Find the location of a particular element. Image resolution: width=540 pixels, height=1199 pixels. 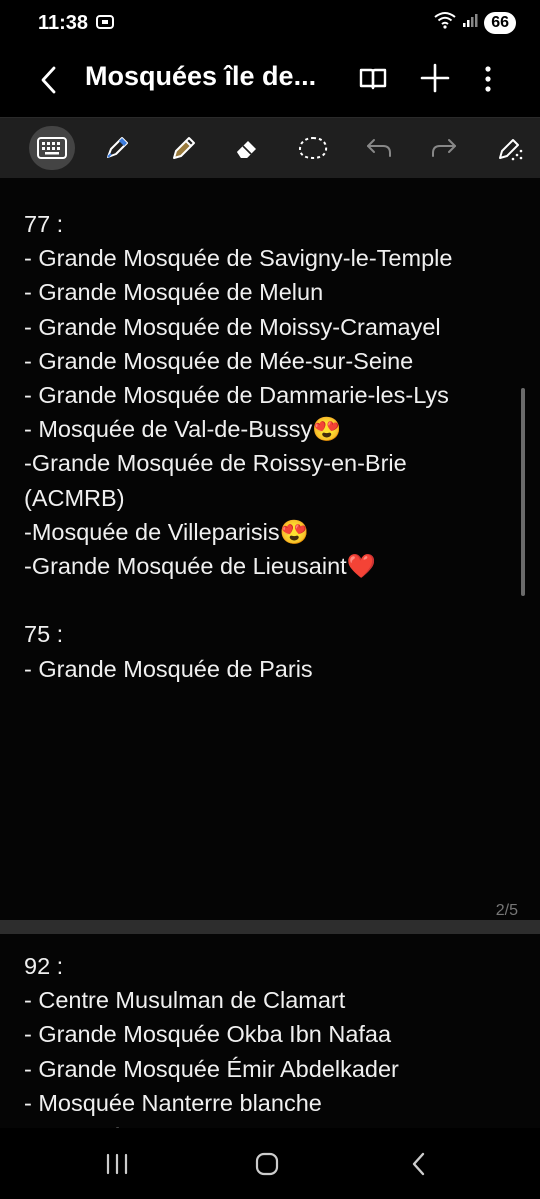

pen-settings-icon is located at coordinates (510, 148).